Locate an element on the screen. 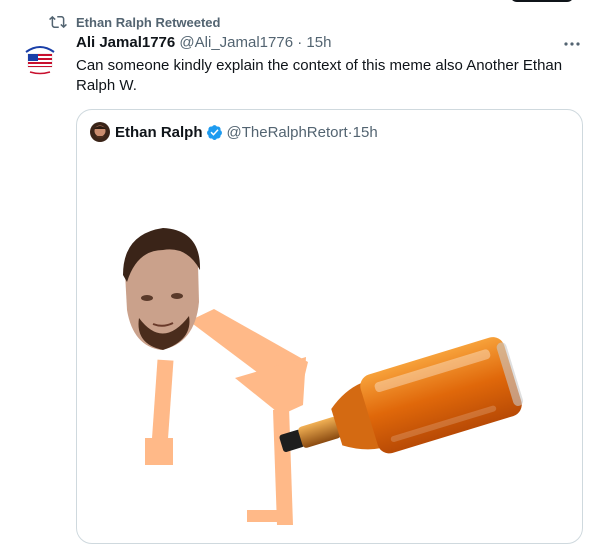  quote-author-handle: @TheRalphRetort is located at coordinates (287, 132).